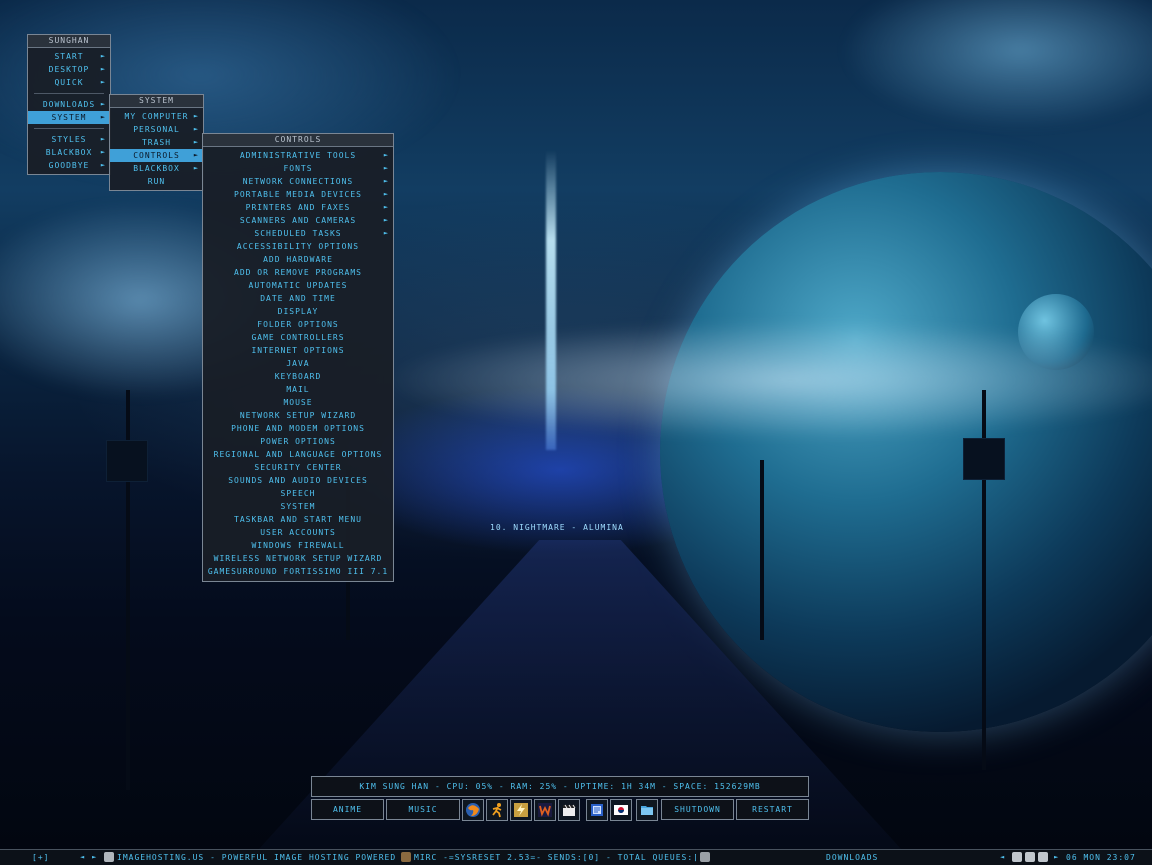  Describe the element at coordinates (156, 116) in the screenshot. I see `menu-item-my-computer: My Computer ►` at that location.